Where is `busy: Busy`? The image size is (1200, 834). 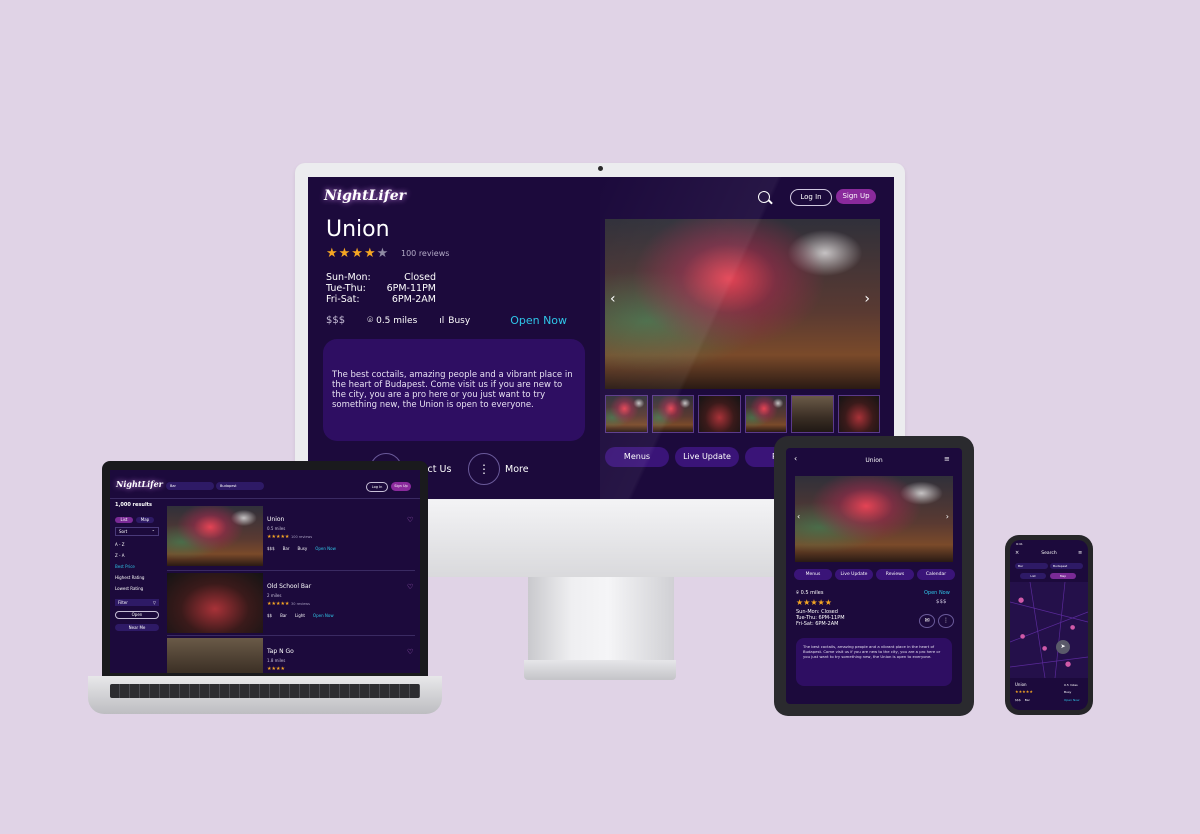 busy: Busy is located at coordinates (302, 548).